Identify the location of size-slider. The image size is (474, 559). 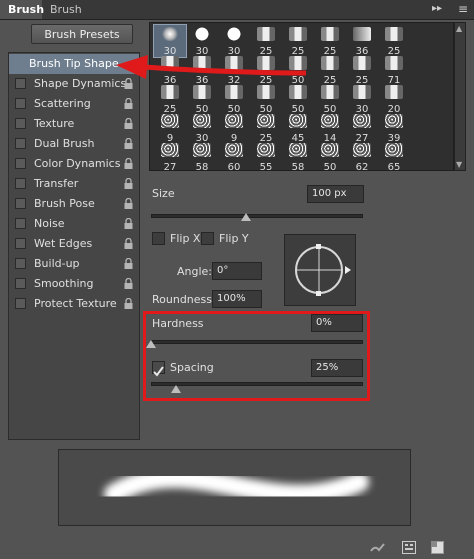
(257, 216).